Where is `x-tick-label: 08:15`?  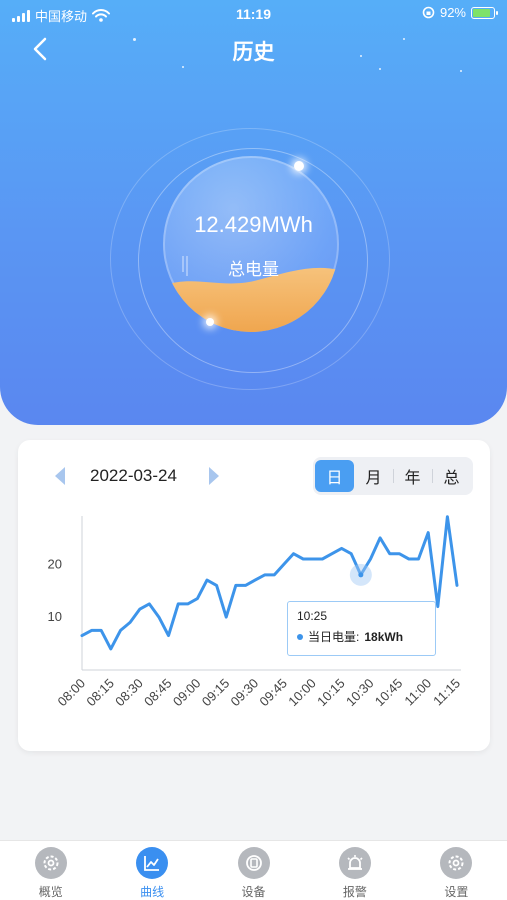 x-tick-label: 08:15 is located at coordinates (100, 693).